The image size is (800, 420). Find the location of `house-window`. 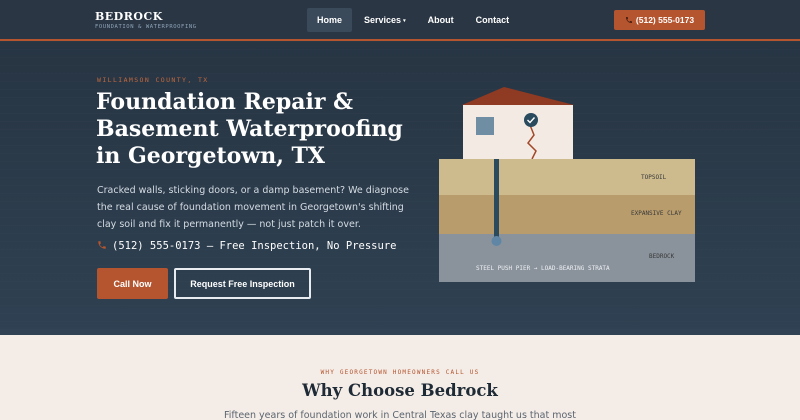

house-window is located at coordinates (485, 126).